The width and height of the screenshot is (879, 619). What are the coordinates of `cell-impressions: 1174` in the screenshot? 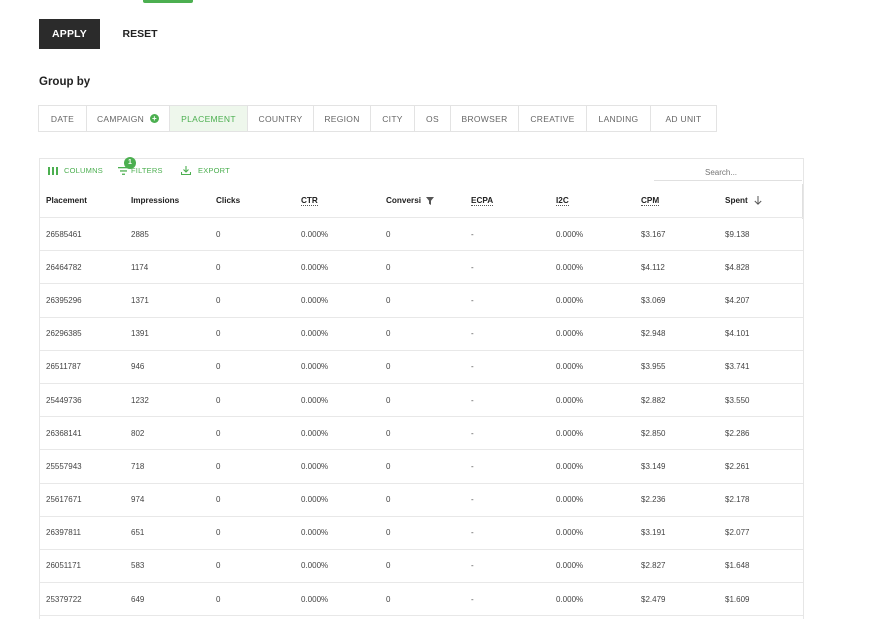 It's located at (140, 267).